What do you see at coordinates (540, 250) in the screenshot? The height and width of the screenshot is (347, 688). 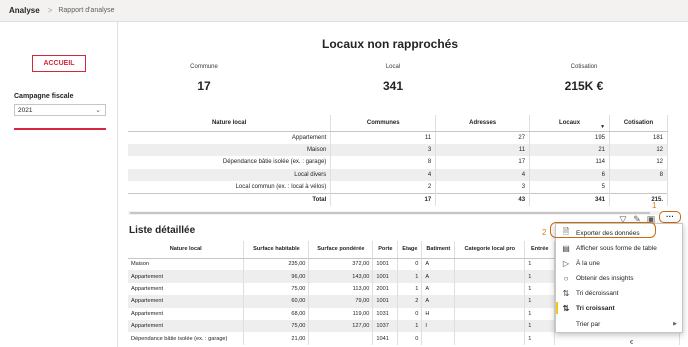 I see `column-header: Entrée` at bounding box center [540, 250].